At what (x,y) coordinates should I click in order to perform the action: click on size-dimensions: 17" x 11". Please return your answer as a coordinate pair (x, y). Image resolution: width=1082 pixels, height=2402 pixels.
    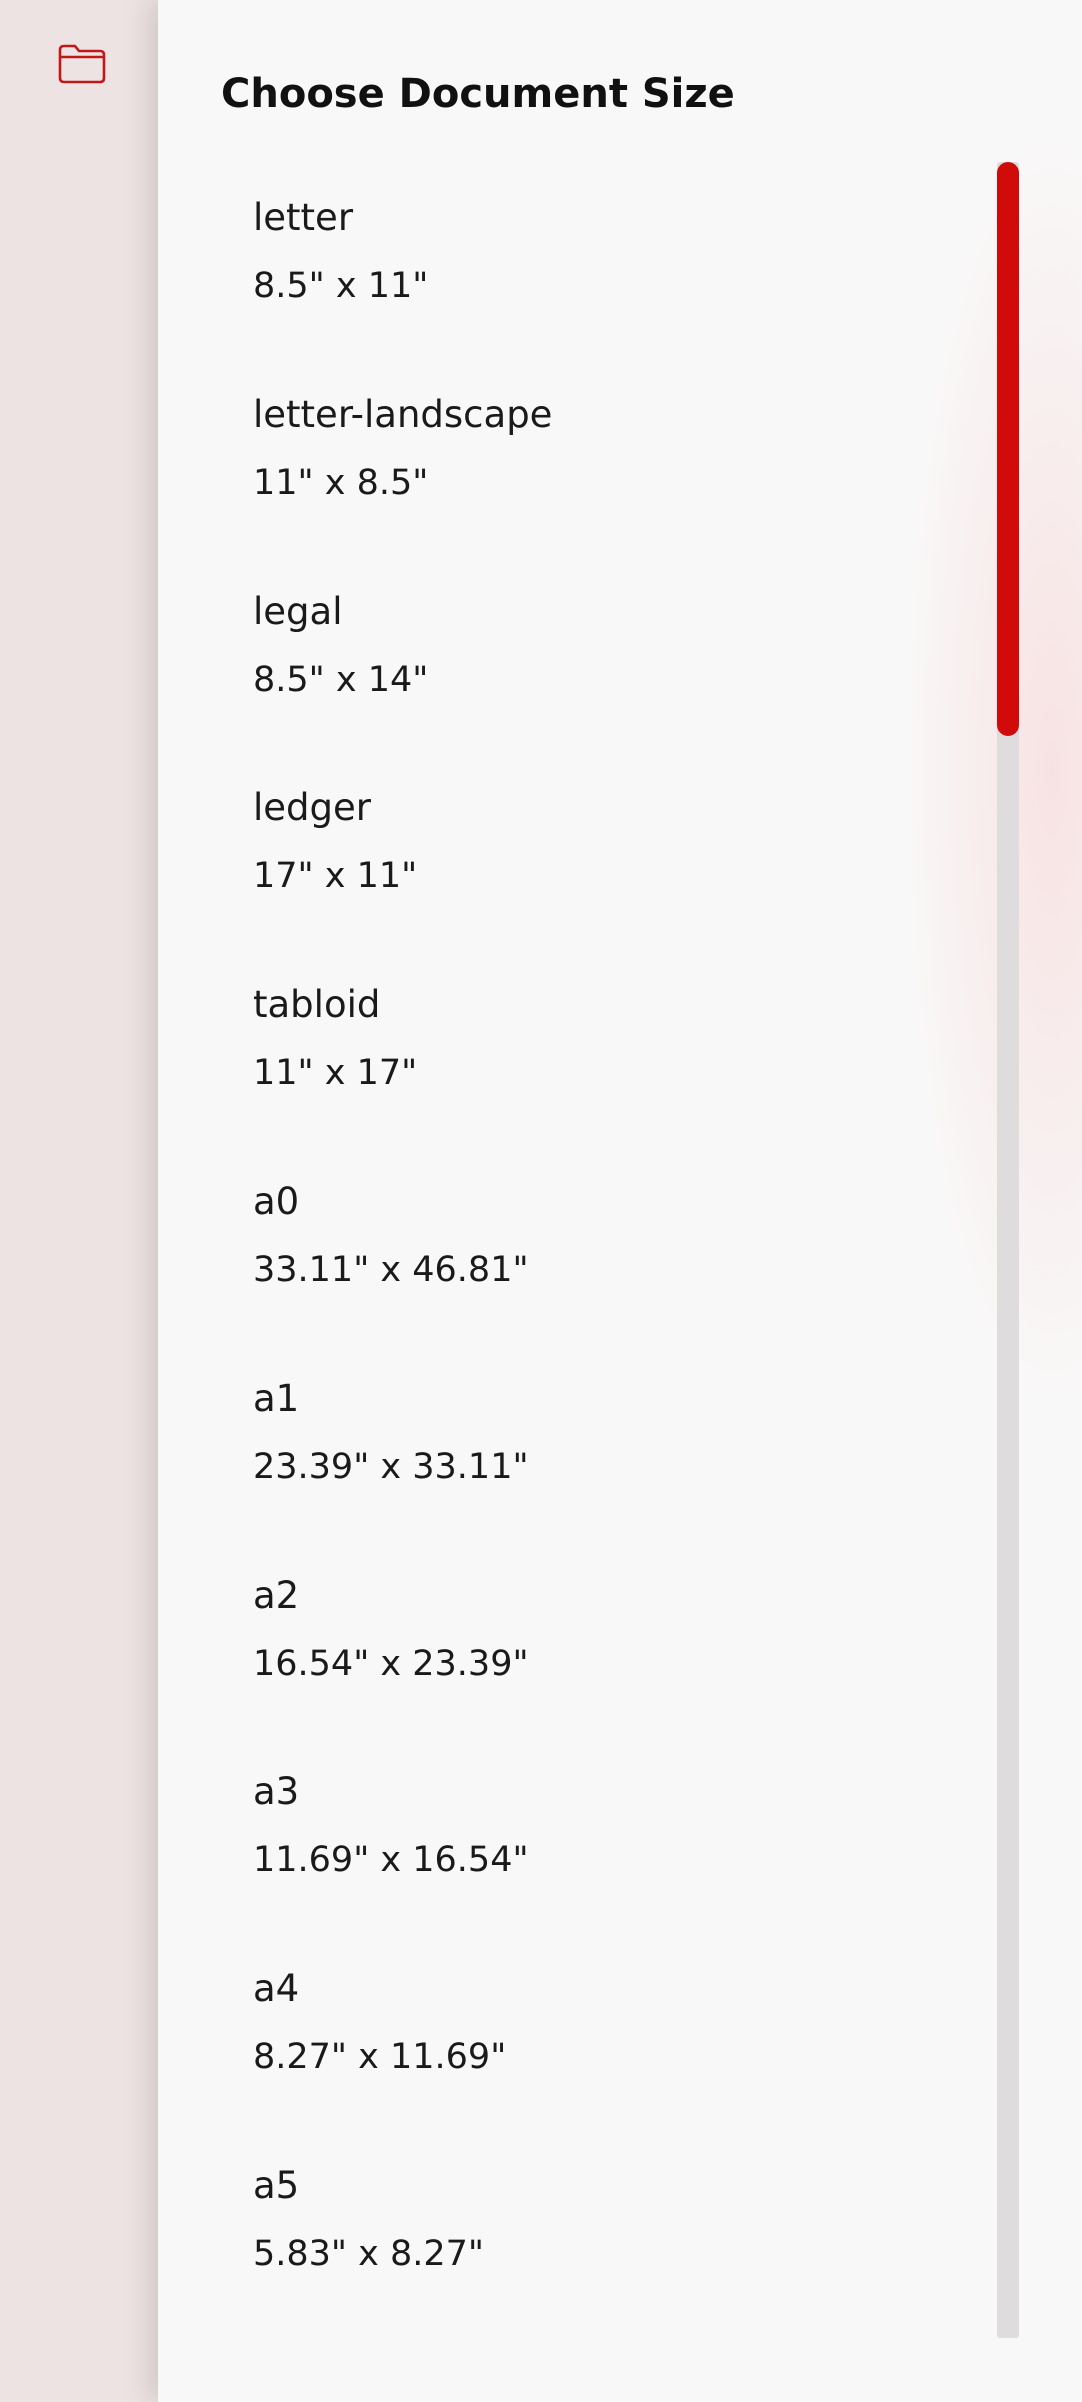
    Looking at the image, I should click on (335, 876).